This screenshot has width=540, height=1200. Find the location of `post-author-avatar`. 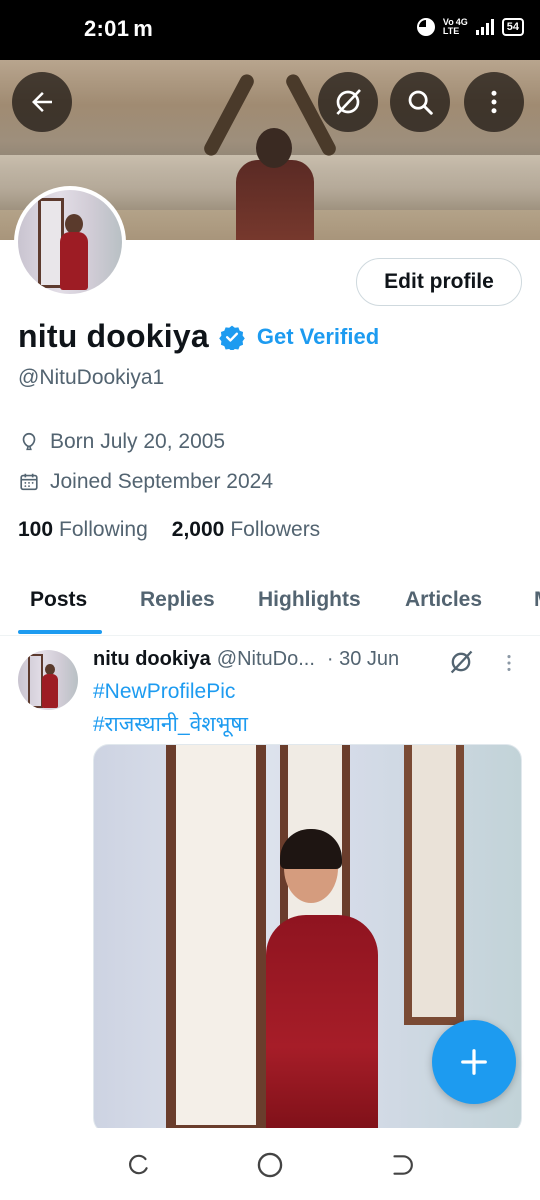

post-author-avatar is located at coordinates (48, 680).